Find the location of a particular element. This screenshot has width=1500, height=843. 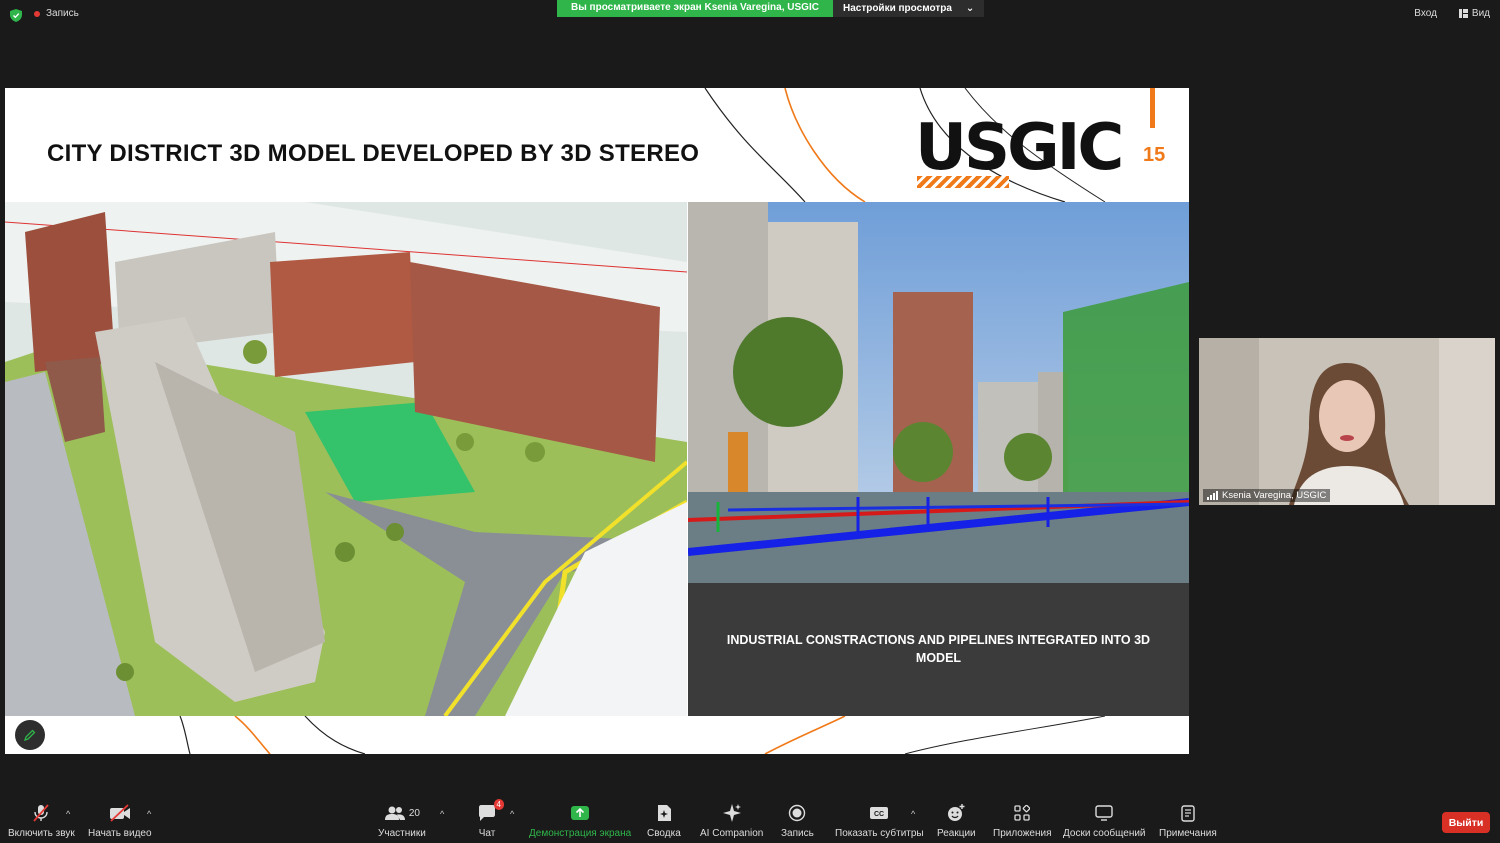

recording-indicator: Запись is located at coordinates (56, 13).